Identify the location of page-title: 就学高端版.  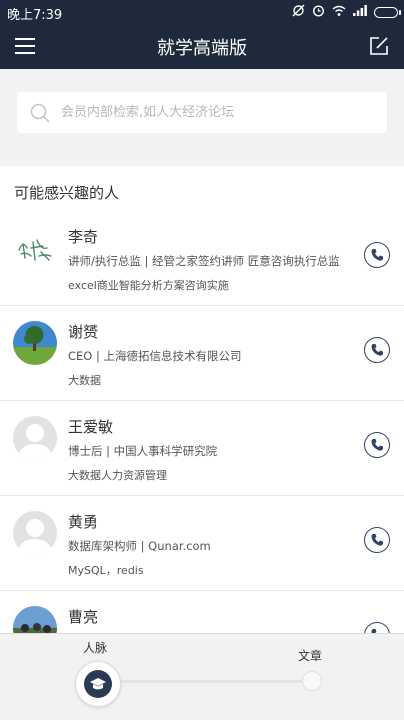
(202, 48).